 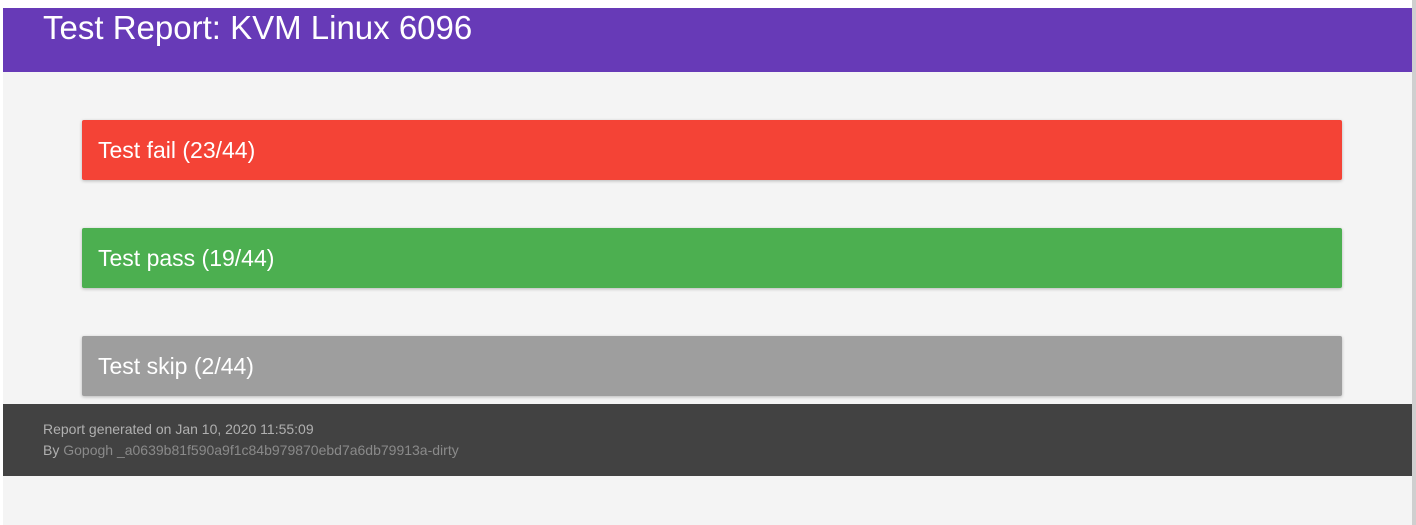 What do you see at coordinates (708, 4) in the screenshot?
I see `top-strip` at bounding box center [708, 4].